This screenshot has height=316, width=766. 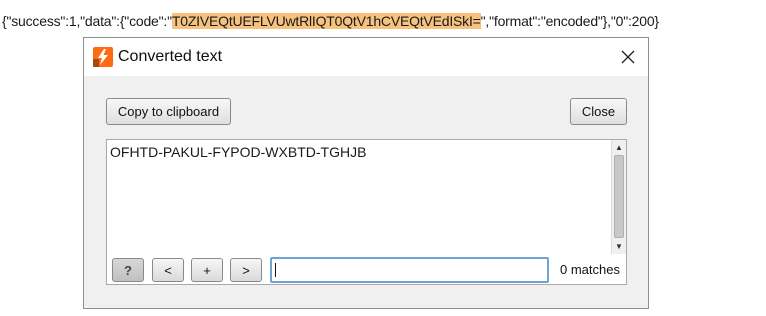 I want to click on text-caret, so click(x=275, y=270).